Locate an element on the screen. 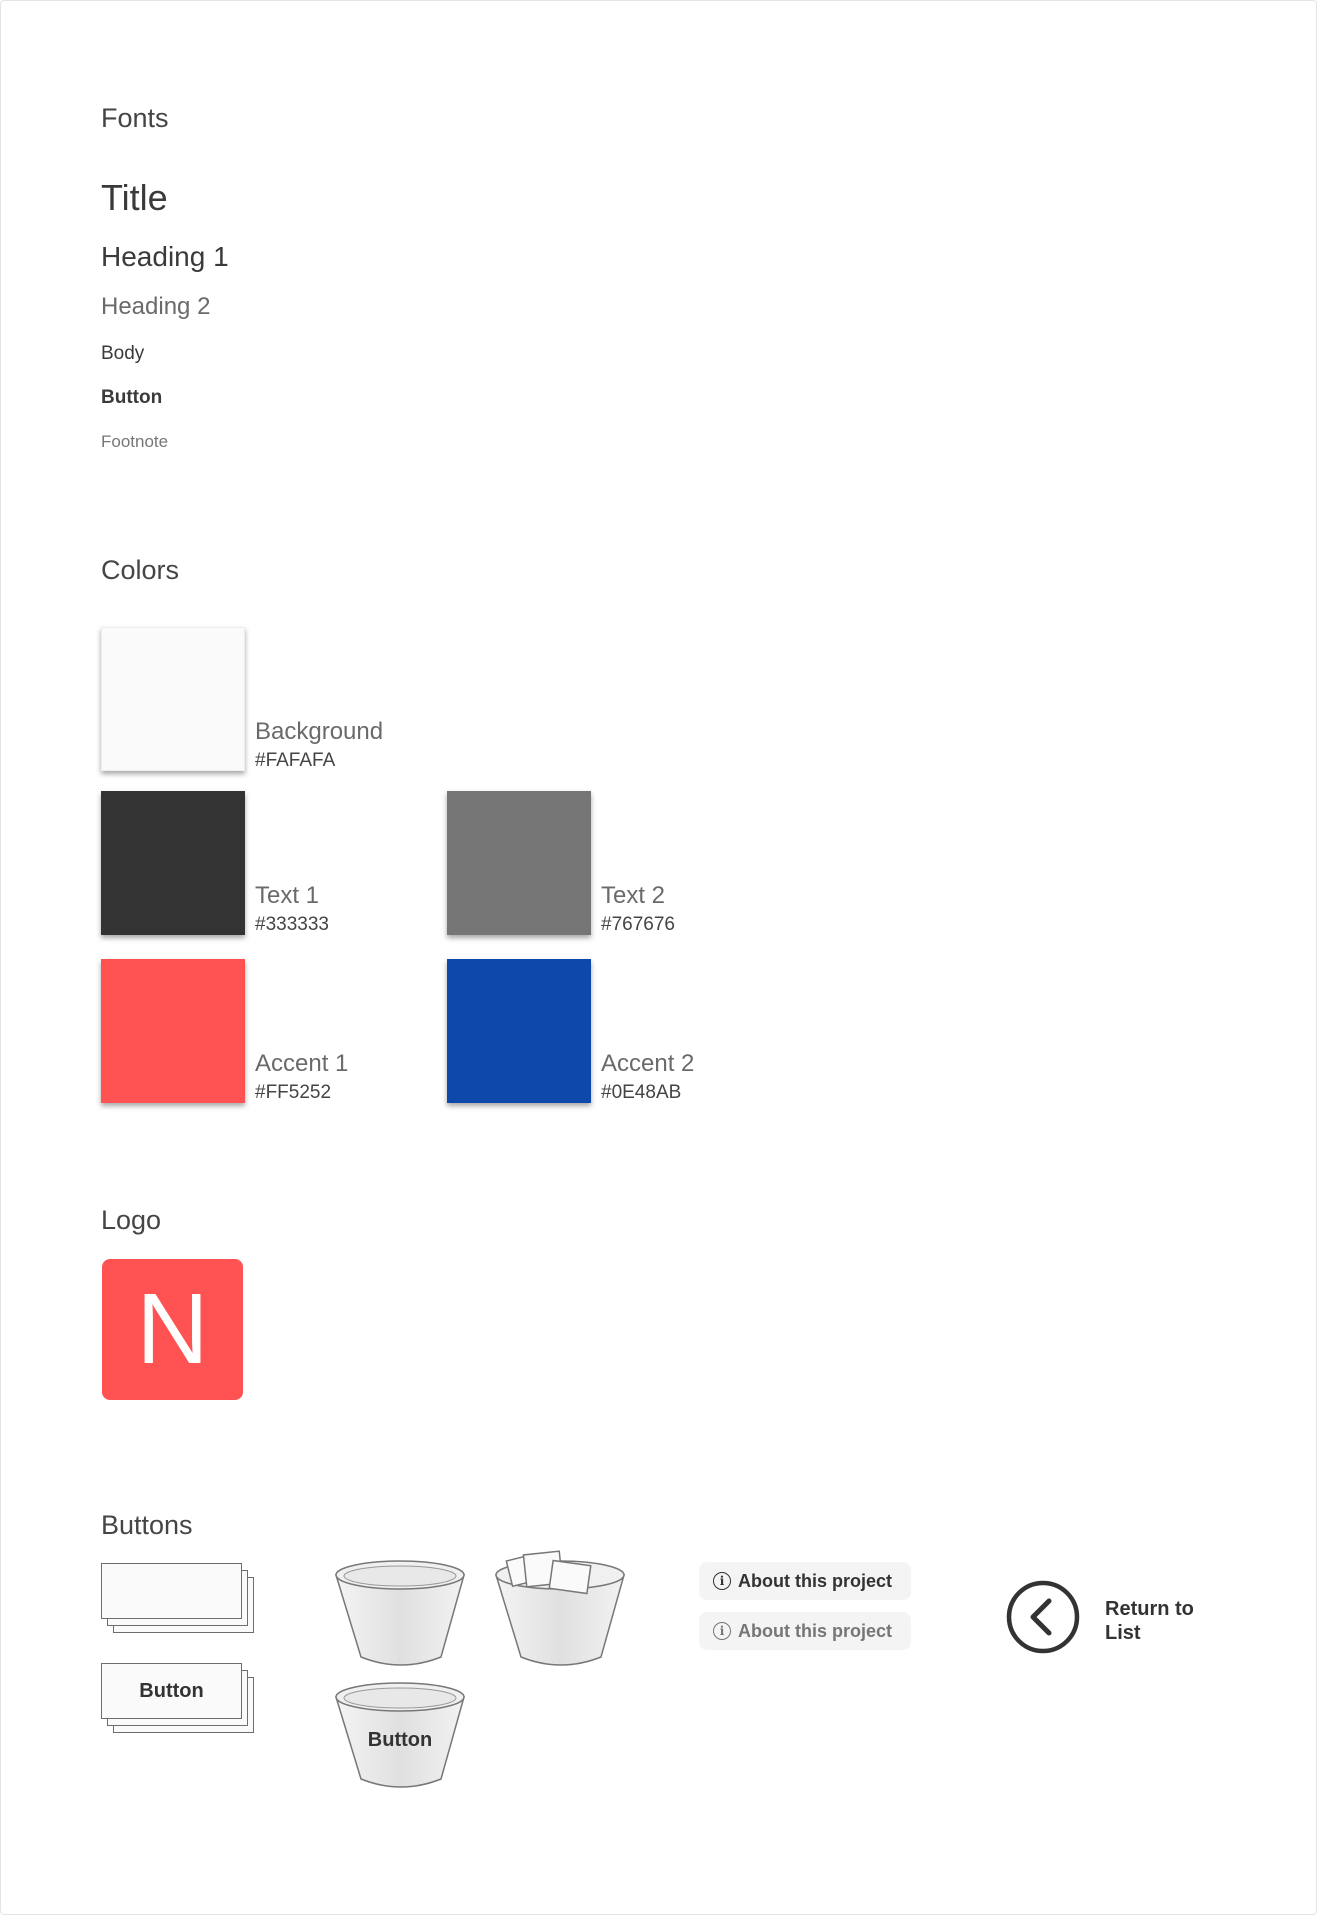 This screenshot has width=1318, height=1916. brand-logo: N is located at coordinates (172, 1329).